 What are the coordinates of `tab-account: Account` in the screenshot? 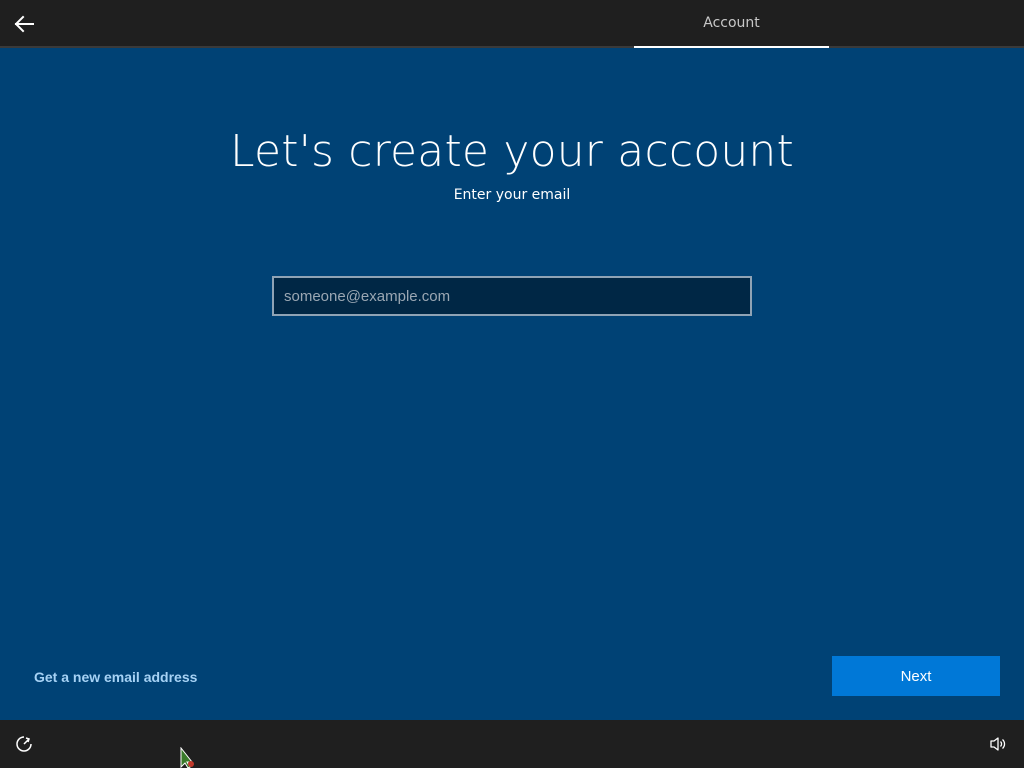 It's located at (731, 24).